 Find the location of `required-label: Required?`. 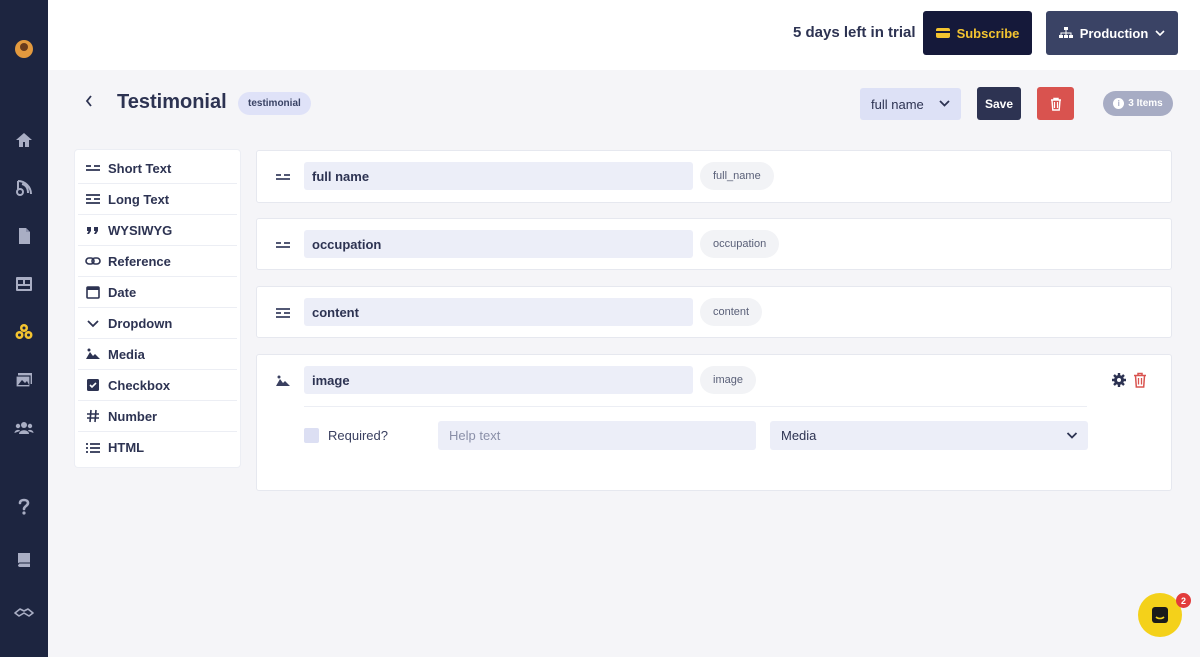

required-label: Required? is located at coordinates (358, 435).